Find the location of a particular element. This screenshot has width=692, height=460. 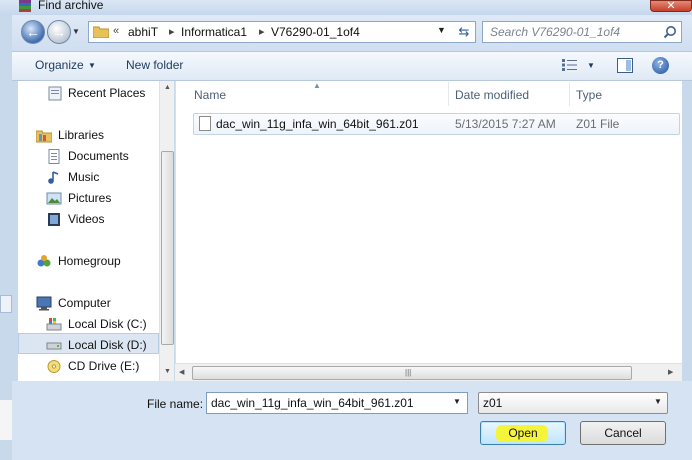

nav-item-videos: Videos is located at coordinates (88, 219).